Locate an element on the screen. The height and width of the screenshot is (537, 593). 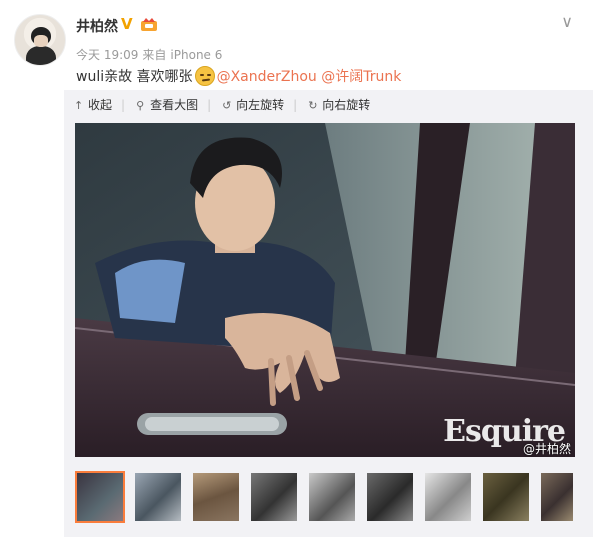
smirk-emoji-icon is located at coordinates (204, 76).